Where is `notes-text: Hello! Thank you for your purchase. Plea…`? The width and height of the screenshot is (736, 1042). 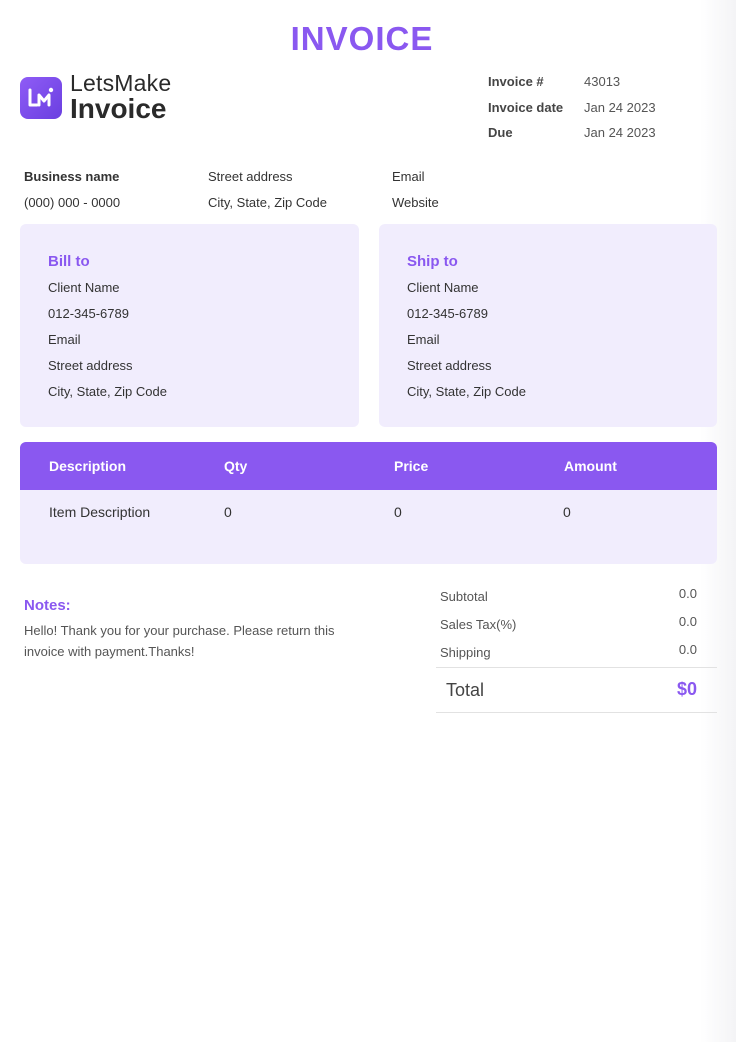
notes-text: Hello! Thank you for your purchase. Plea… is located at coordinates (179, 641).